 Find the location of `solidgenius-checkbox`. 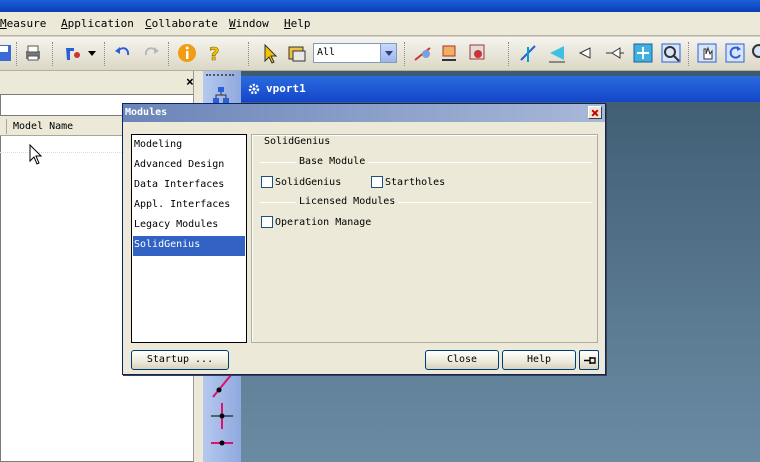

solidgenius-checkbox is located at coordinates (267, 182).